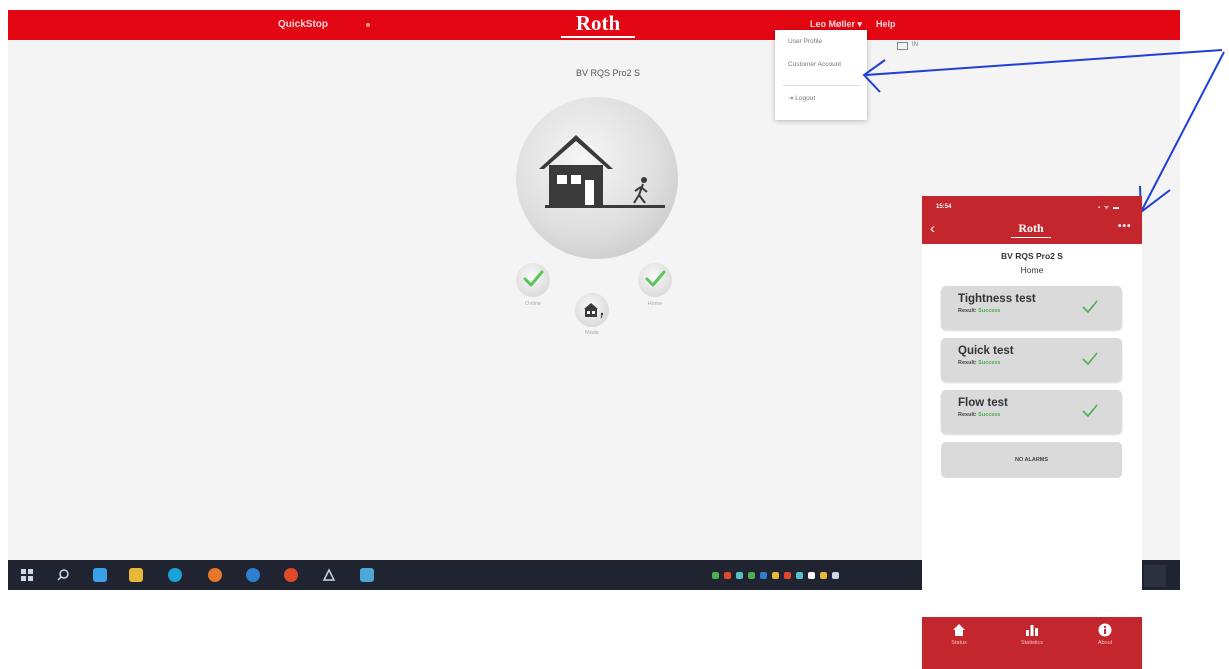 Image resolution: width=1229 pixels, height=669 pixels. Describe the element at coordinates (1031, 308) in the screenshot. I see `tightness-test-card: Tightness test Result: Success` at that location.